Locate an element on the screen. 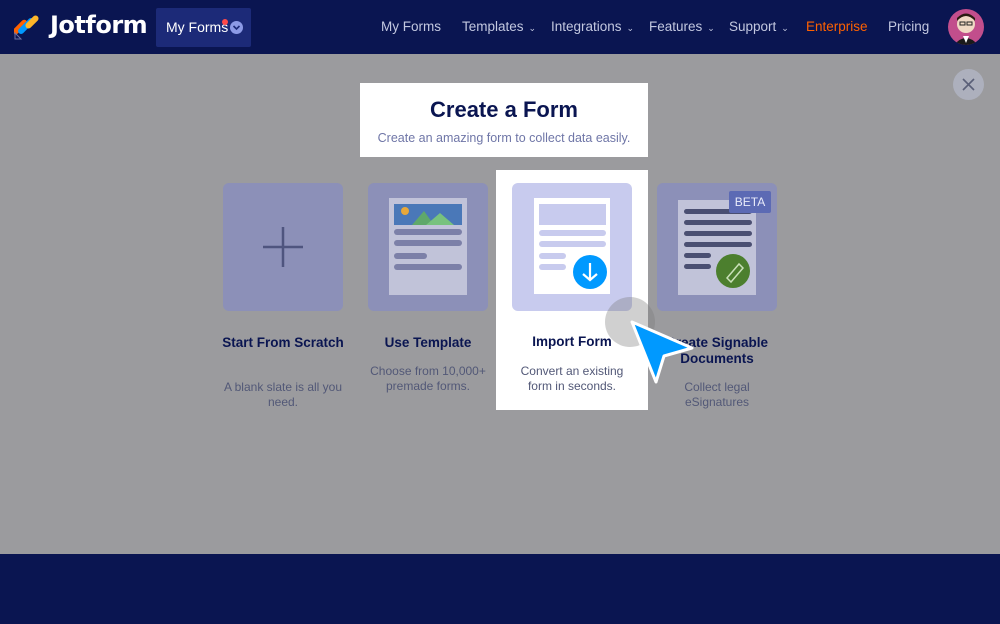  beta-badge: BETA is located at coordinates (750, 202).